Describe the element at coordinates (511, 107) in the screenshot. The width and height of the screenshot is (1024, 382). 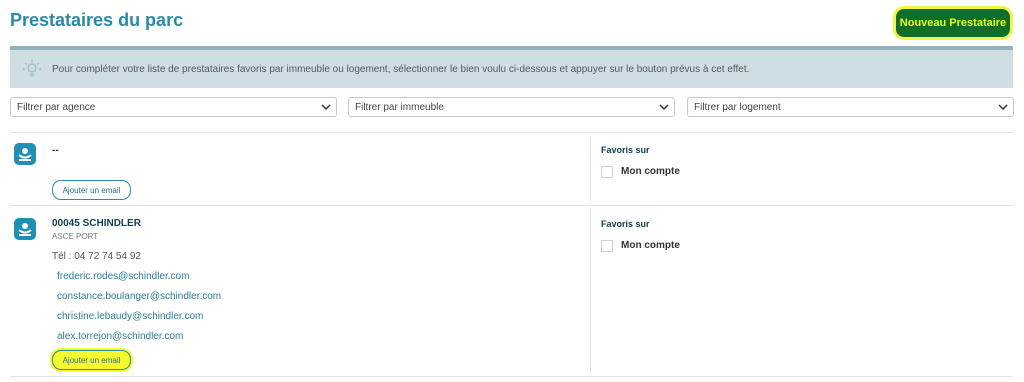
I see `filter-immeuble-select: Filtrer par immeuble` at that location.